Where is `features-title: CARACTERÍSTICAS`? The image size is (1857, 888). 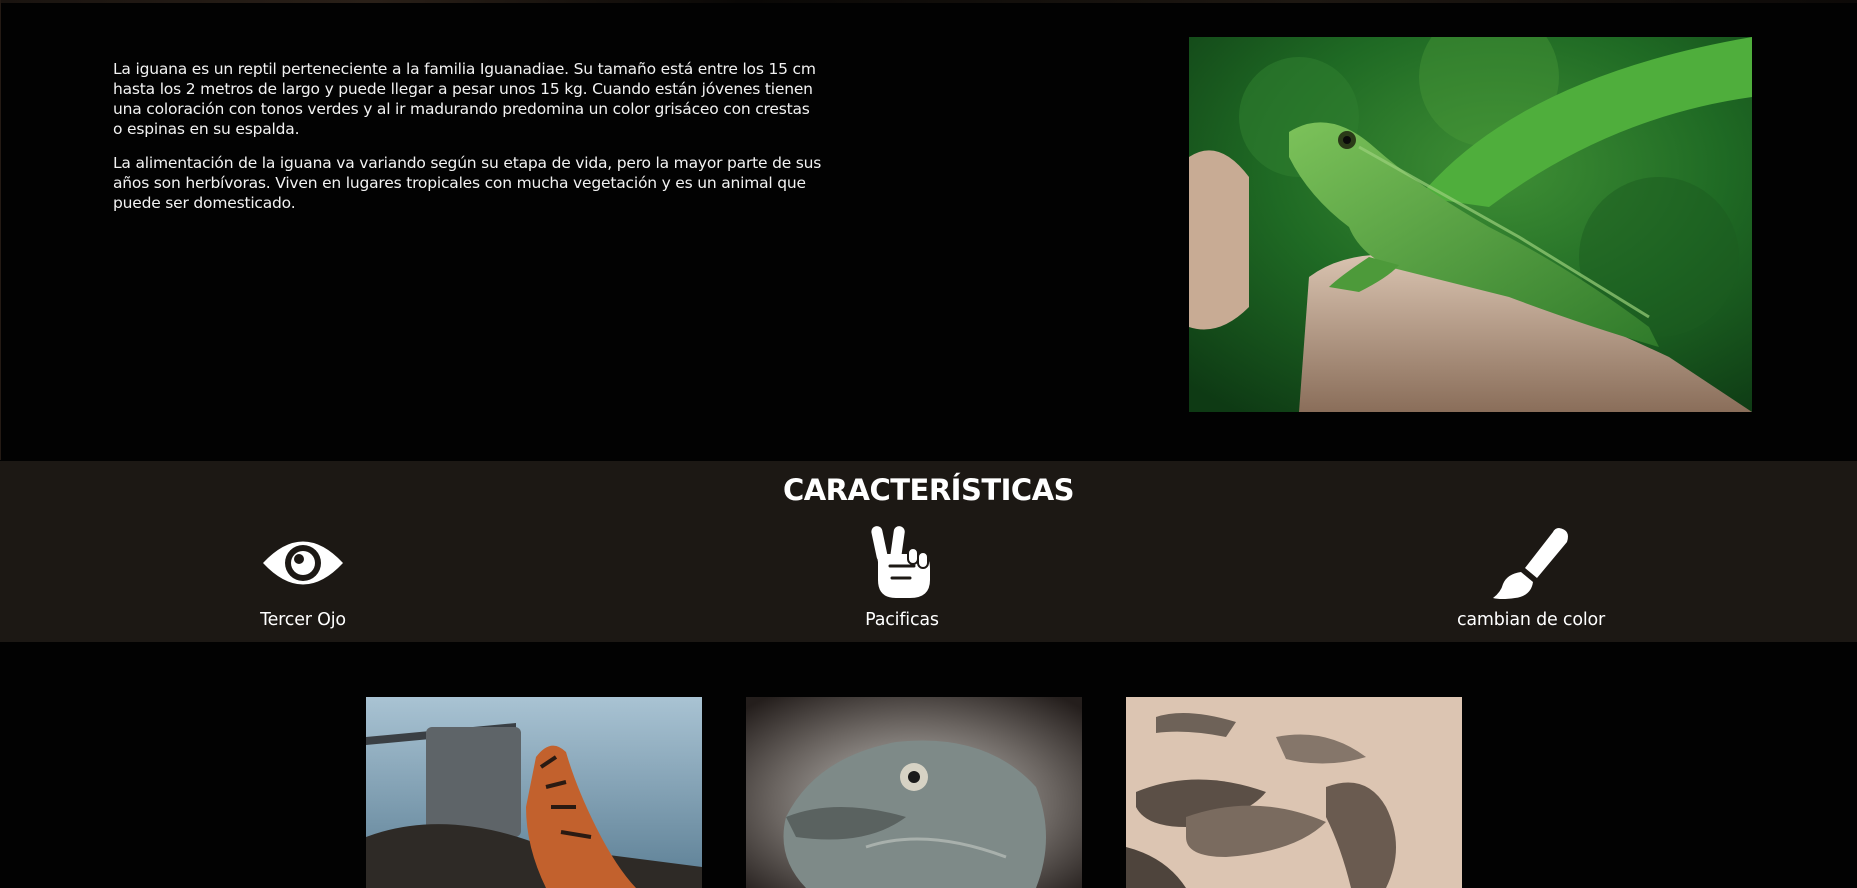 features-title: CARACTERÍSTICAS is located at coordinates (928, 490).